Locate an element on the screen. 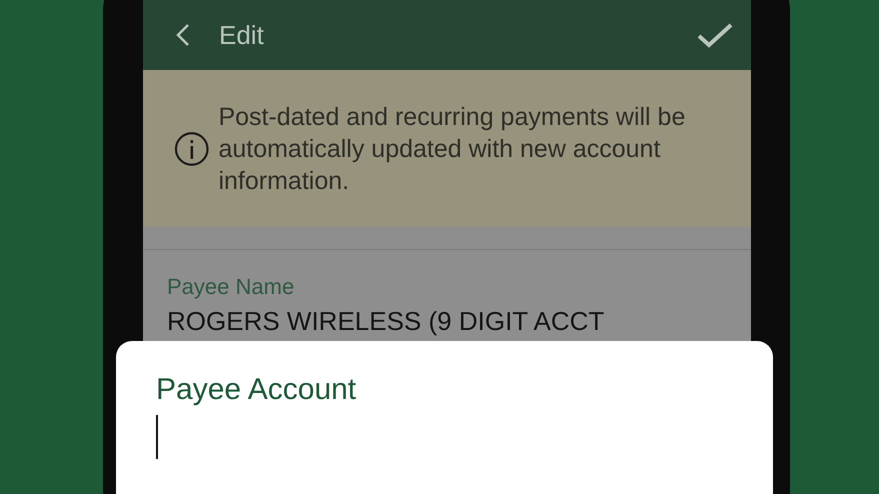  checkmark-icon is located at coordinates (715, 35).